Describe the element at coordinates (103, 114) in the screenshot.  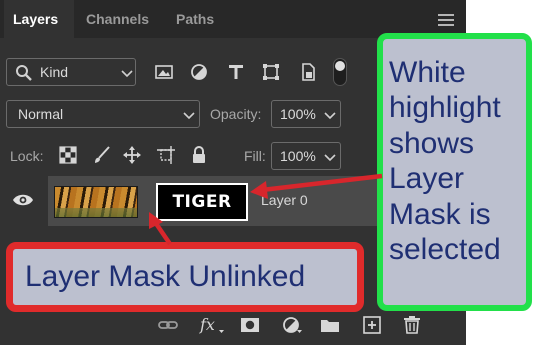
I see `blend-mode-select: Normal` at that location.